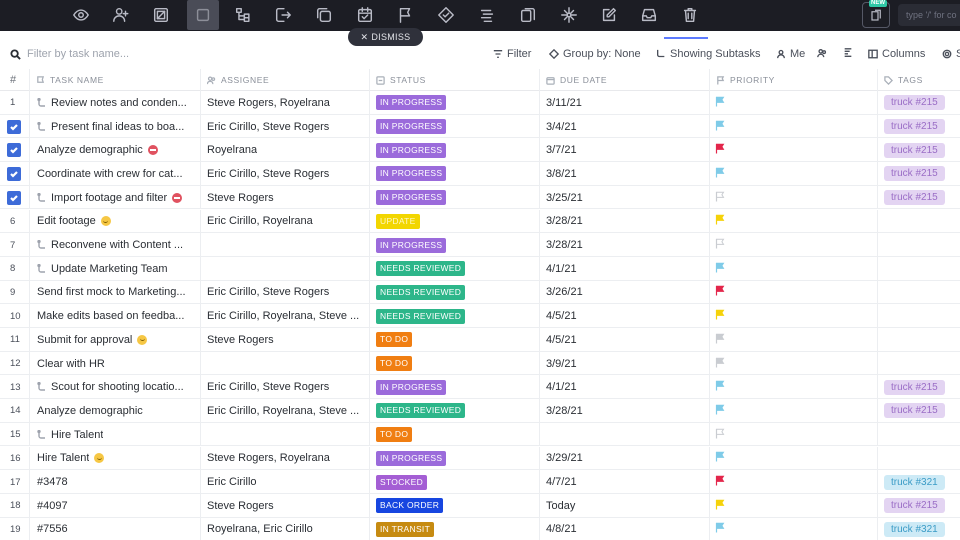 Image resolution: width=960 pixels, height=540 pixels. I want to click on user-add-icon, so click(121, 15).